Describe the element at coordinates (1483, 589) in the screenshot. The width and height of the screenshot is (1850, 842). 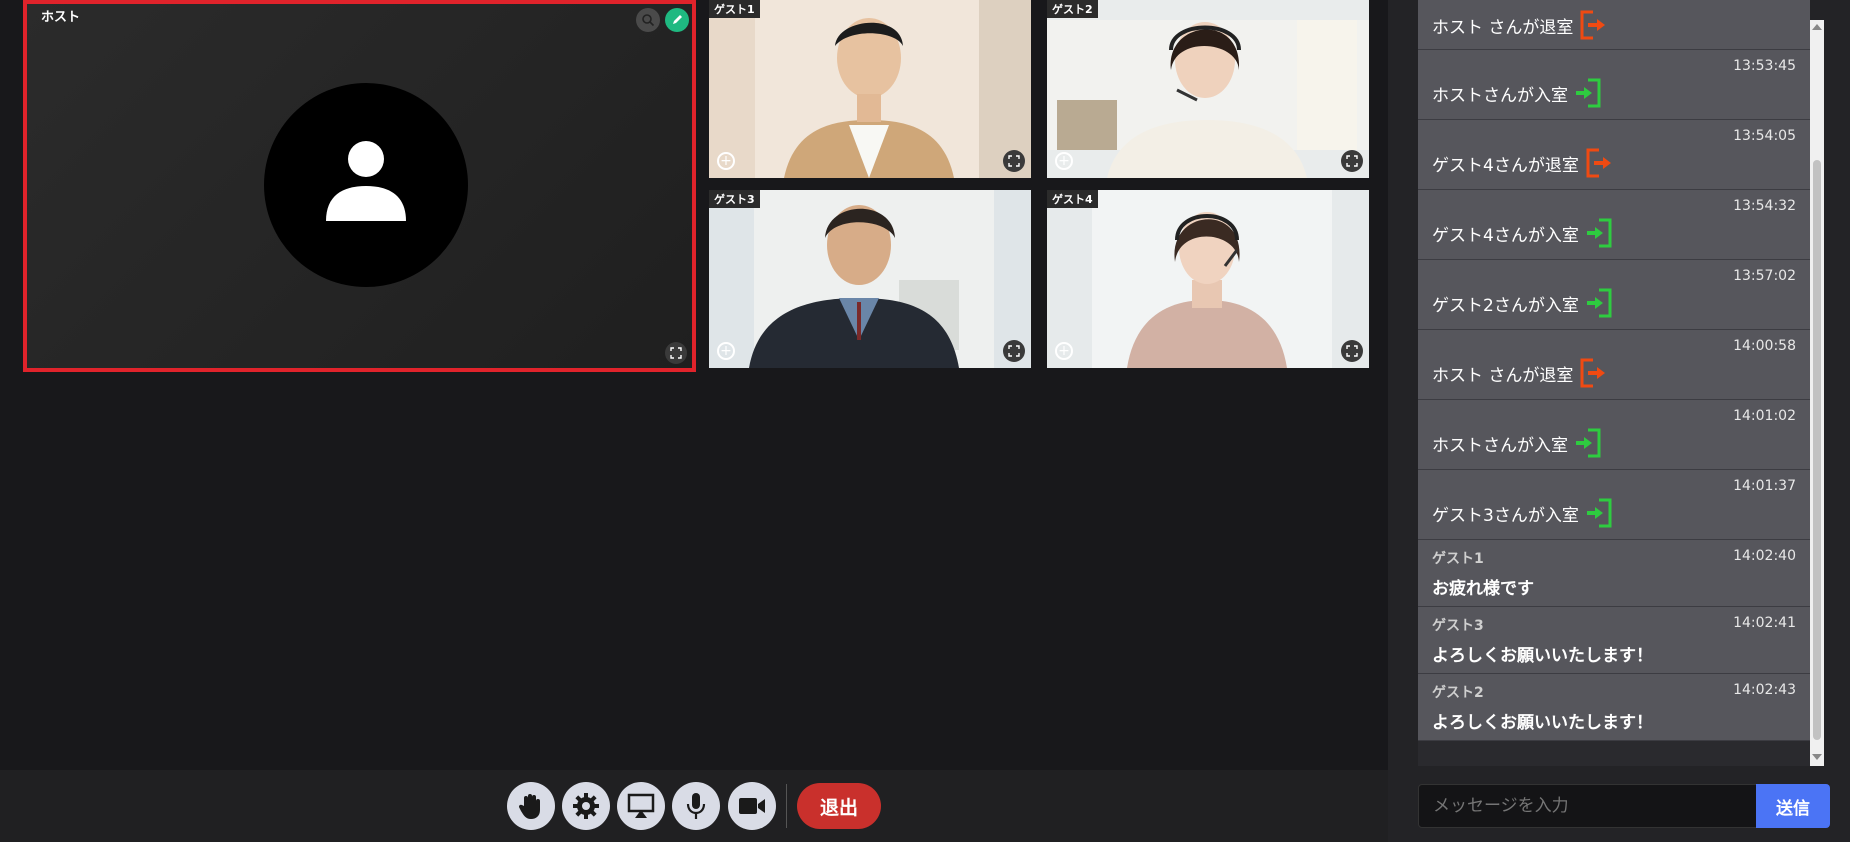
I see `chat-message-body: お疲れ様です` at that location.